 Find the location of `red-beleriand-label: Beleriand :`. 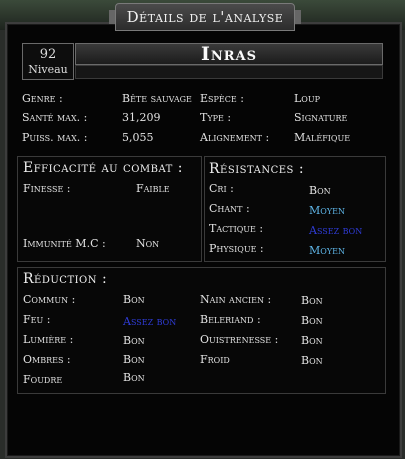

red-beleriand-label: Beleriand : is located at coordinates (230, 319).